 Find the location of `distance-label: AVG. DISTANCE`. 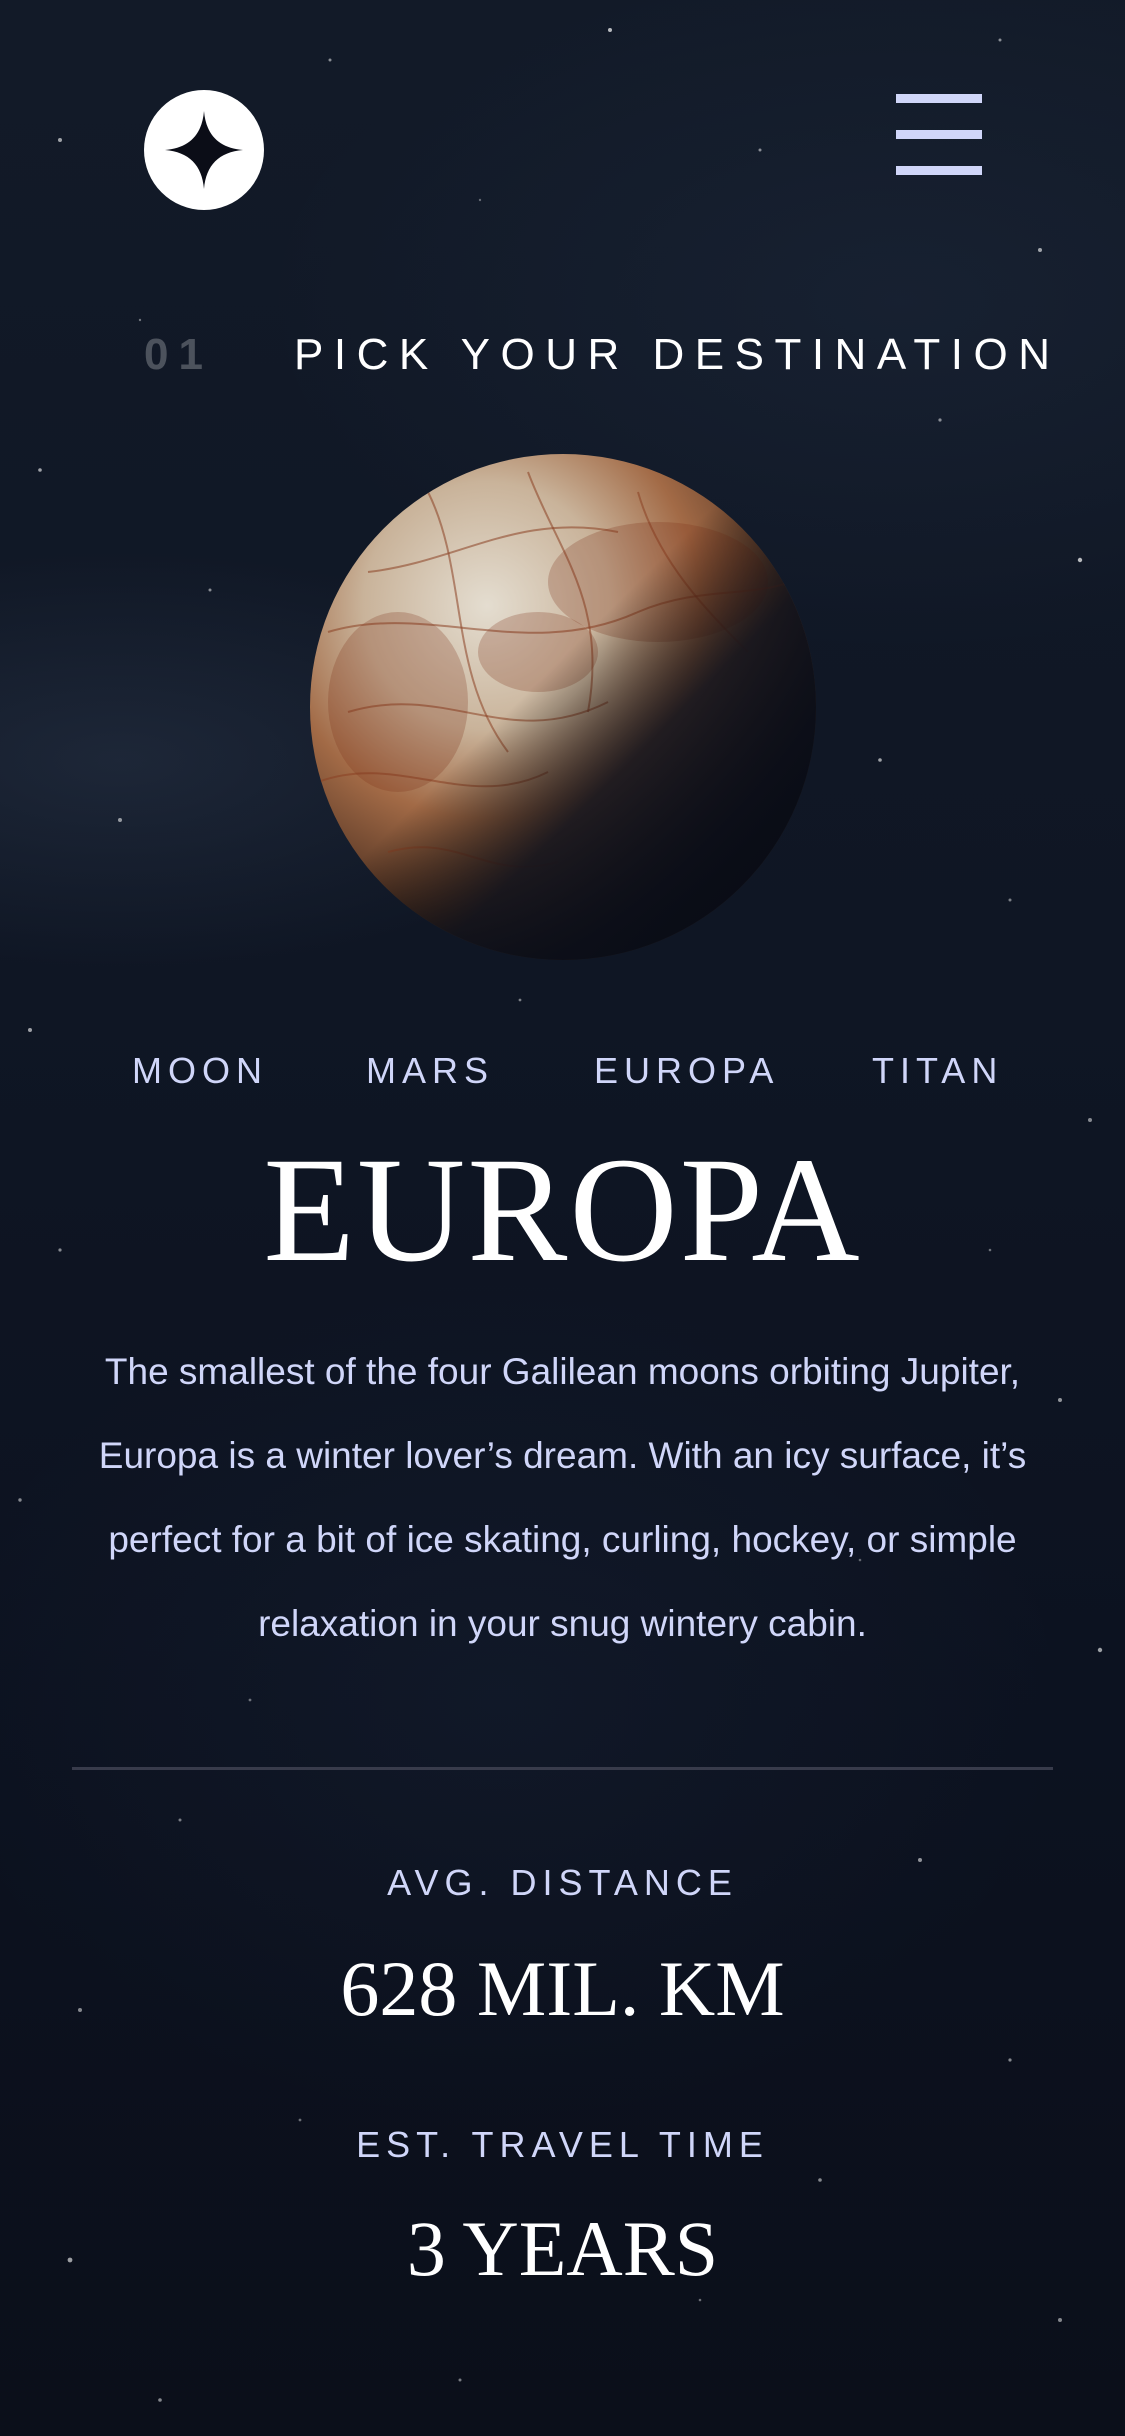

distance-label: AVG. DISTANCE is located at coordinates (562, 1882).